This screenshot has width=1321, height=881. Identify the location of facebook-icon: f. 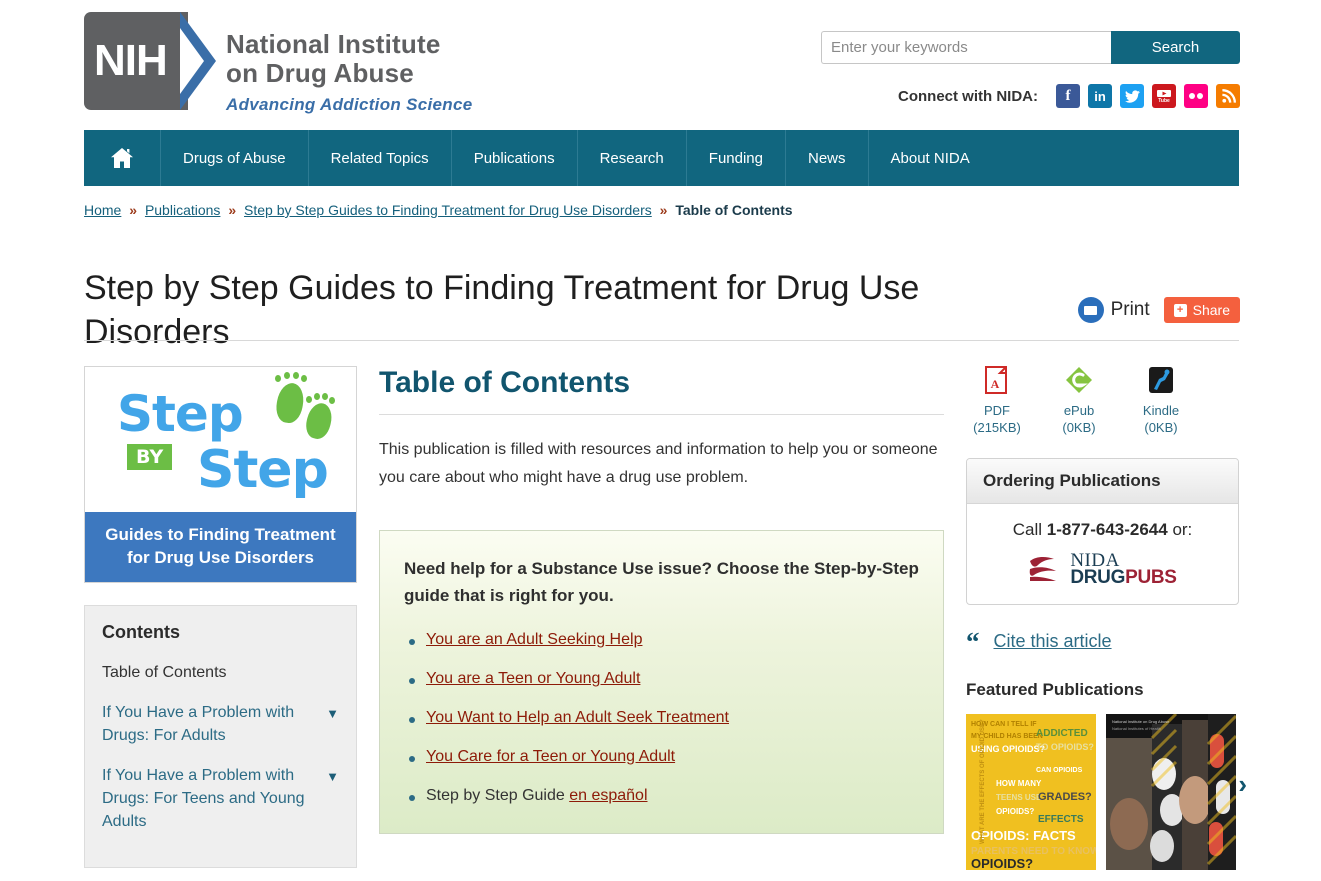
(1068, 96).